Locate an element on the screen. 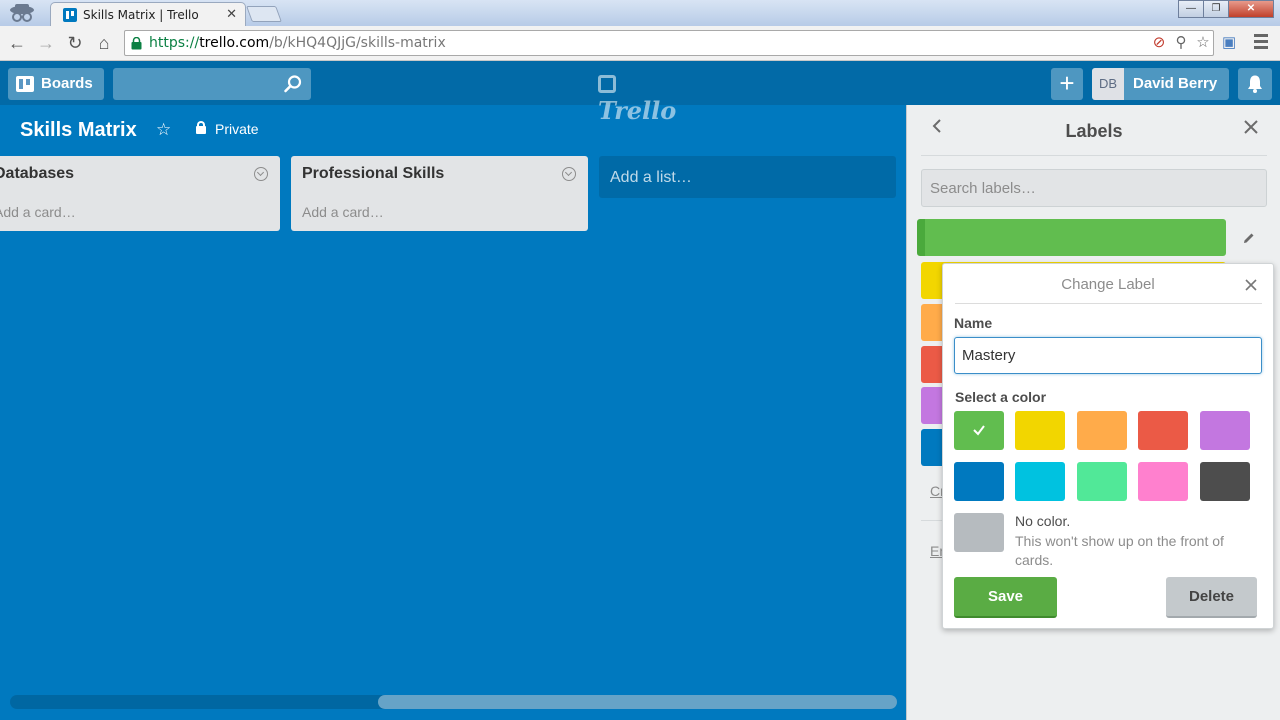  browser-tab-active: Skills Matrix | Trello ✕ is located at coordinates (148, 14).